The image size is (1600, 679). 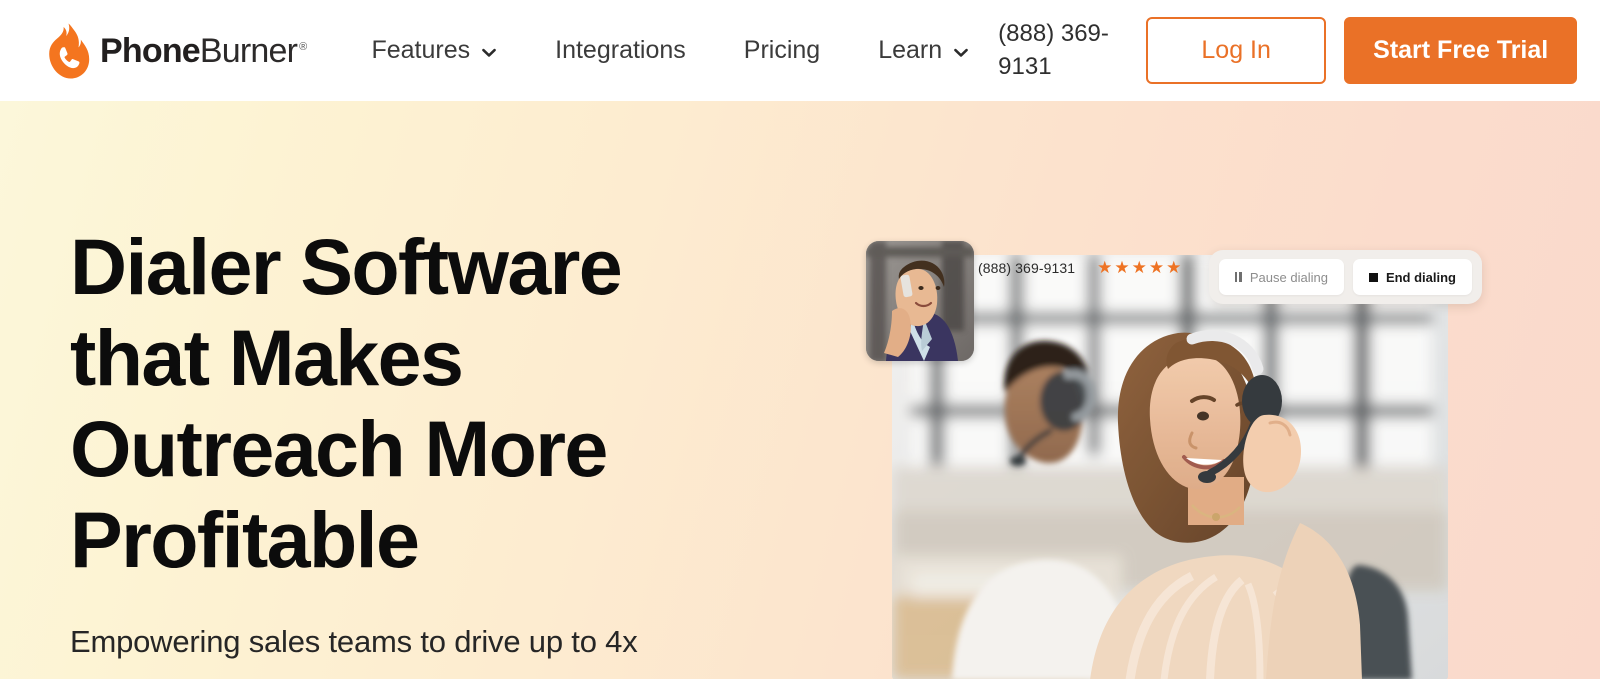 I want to click on nav-item-pricing: Pricing, so click(x=782, y=50).